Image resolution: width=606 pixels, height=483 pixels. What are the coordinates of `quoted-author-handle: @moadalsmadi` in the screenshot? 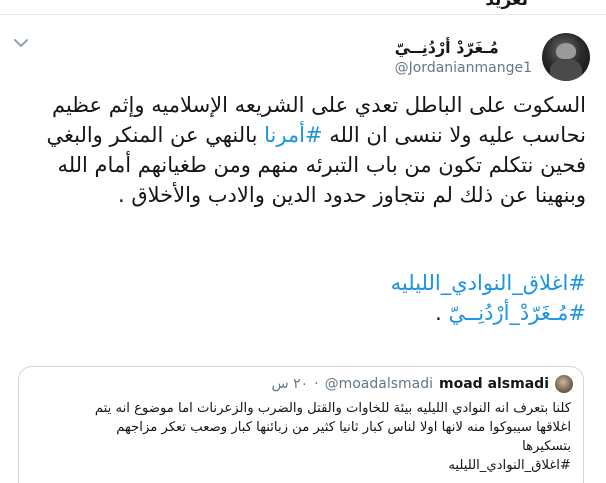 It's located at (379, 384).